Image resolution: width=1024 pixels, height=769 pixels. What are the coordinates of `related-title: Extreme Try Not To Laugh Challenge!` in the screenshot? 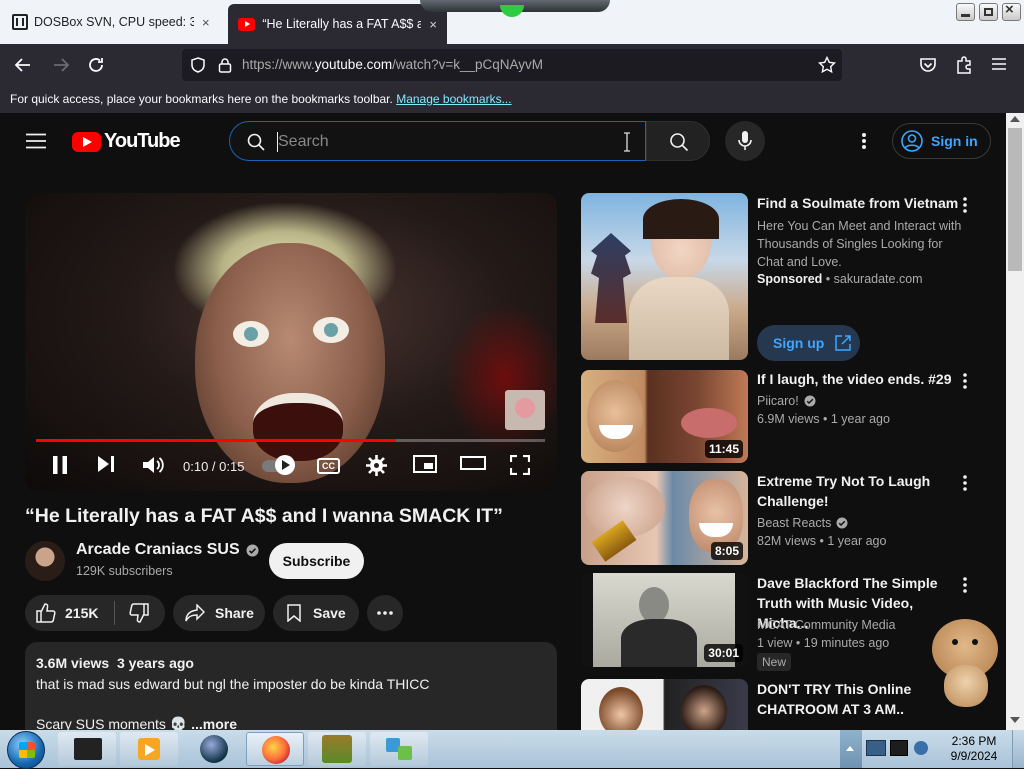 It's located at (859, 491).